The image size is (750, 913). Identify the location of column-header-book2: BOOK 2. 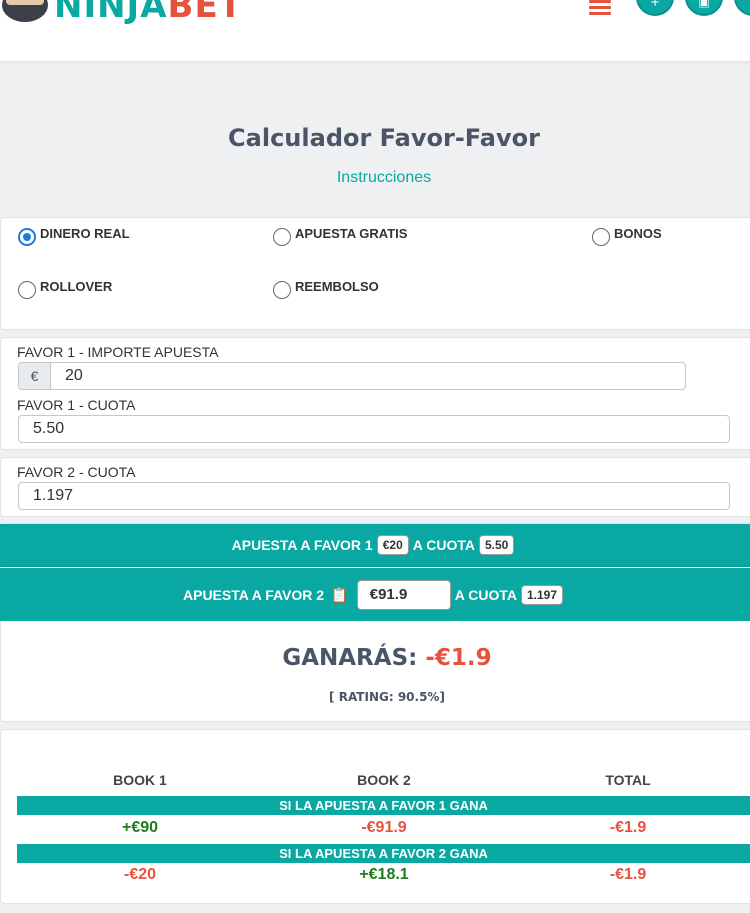
(384, 780).